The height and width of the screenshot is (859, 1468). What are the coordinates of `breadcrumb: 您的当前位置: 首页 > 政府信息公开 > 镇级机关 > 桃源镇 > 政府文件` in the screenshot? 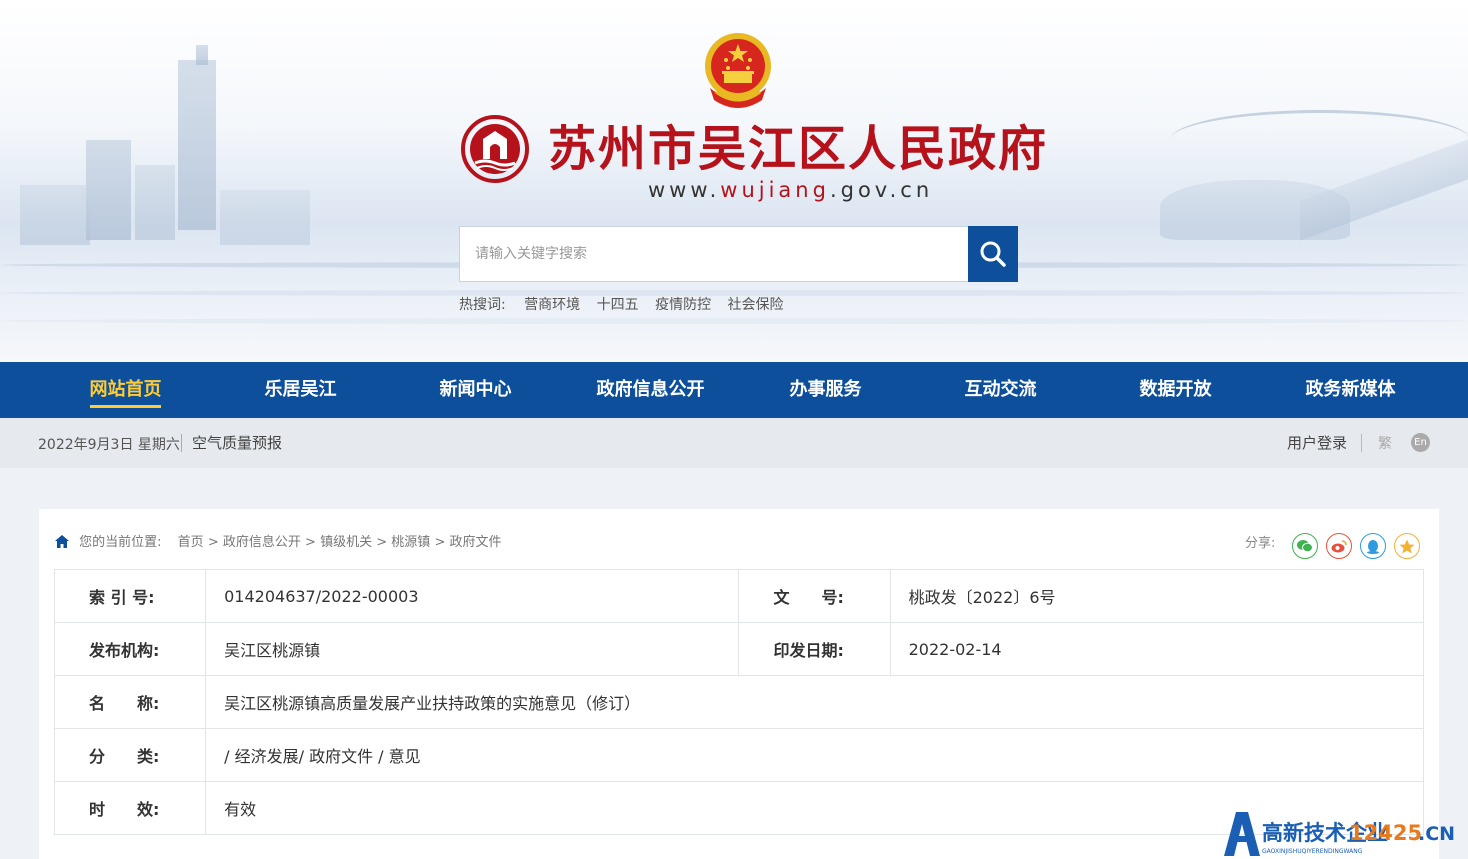 It's located at (278, 540).